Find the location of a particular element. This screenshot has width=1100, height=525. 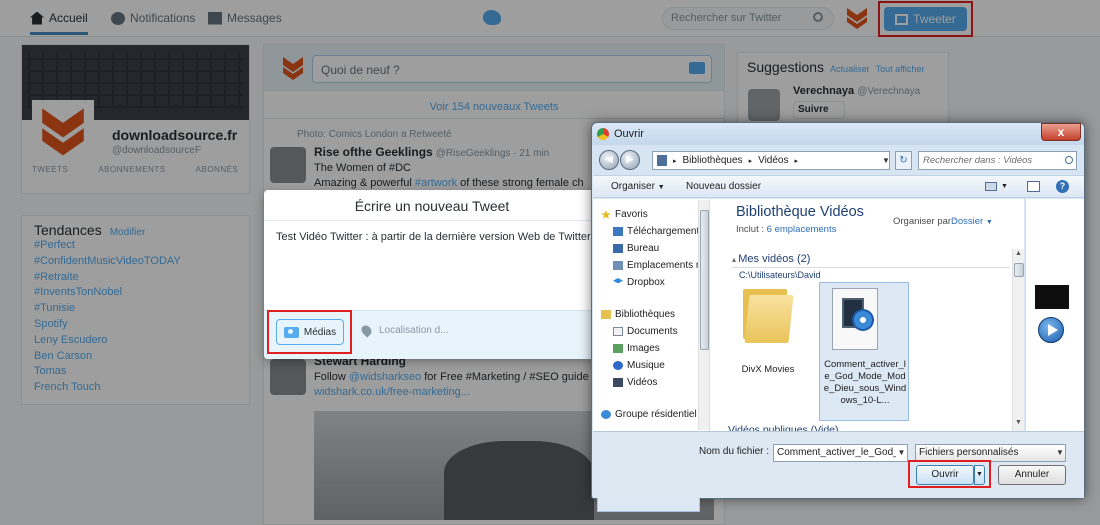

modal-title: Écrire un nouveau Tweet is located at coordinates (432, 205).